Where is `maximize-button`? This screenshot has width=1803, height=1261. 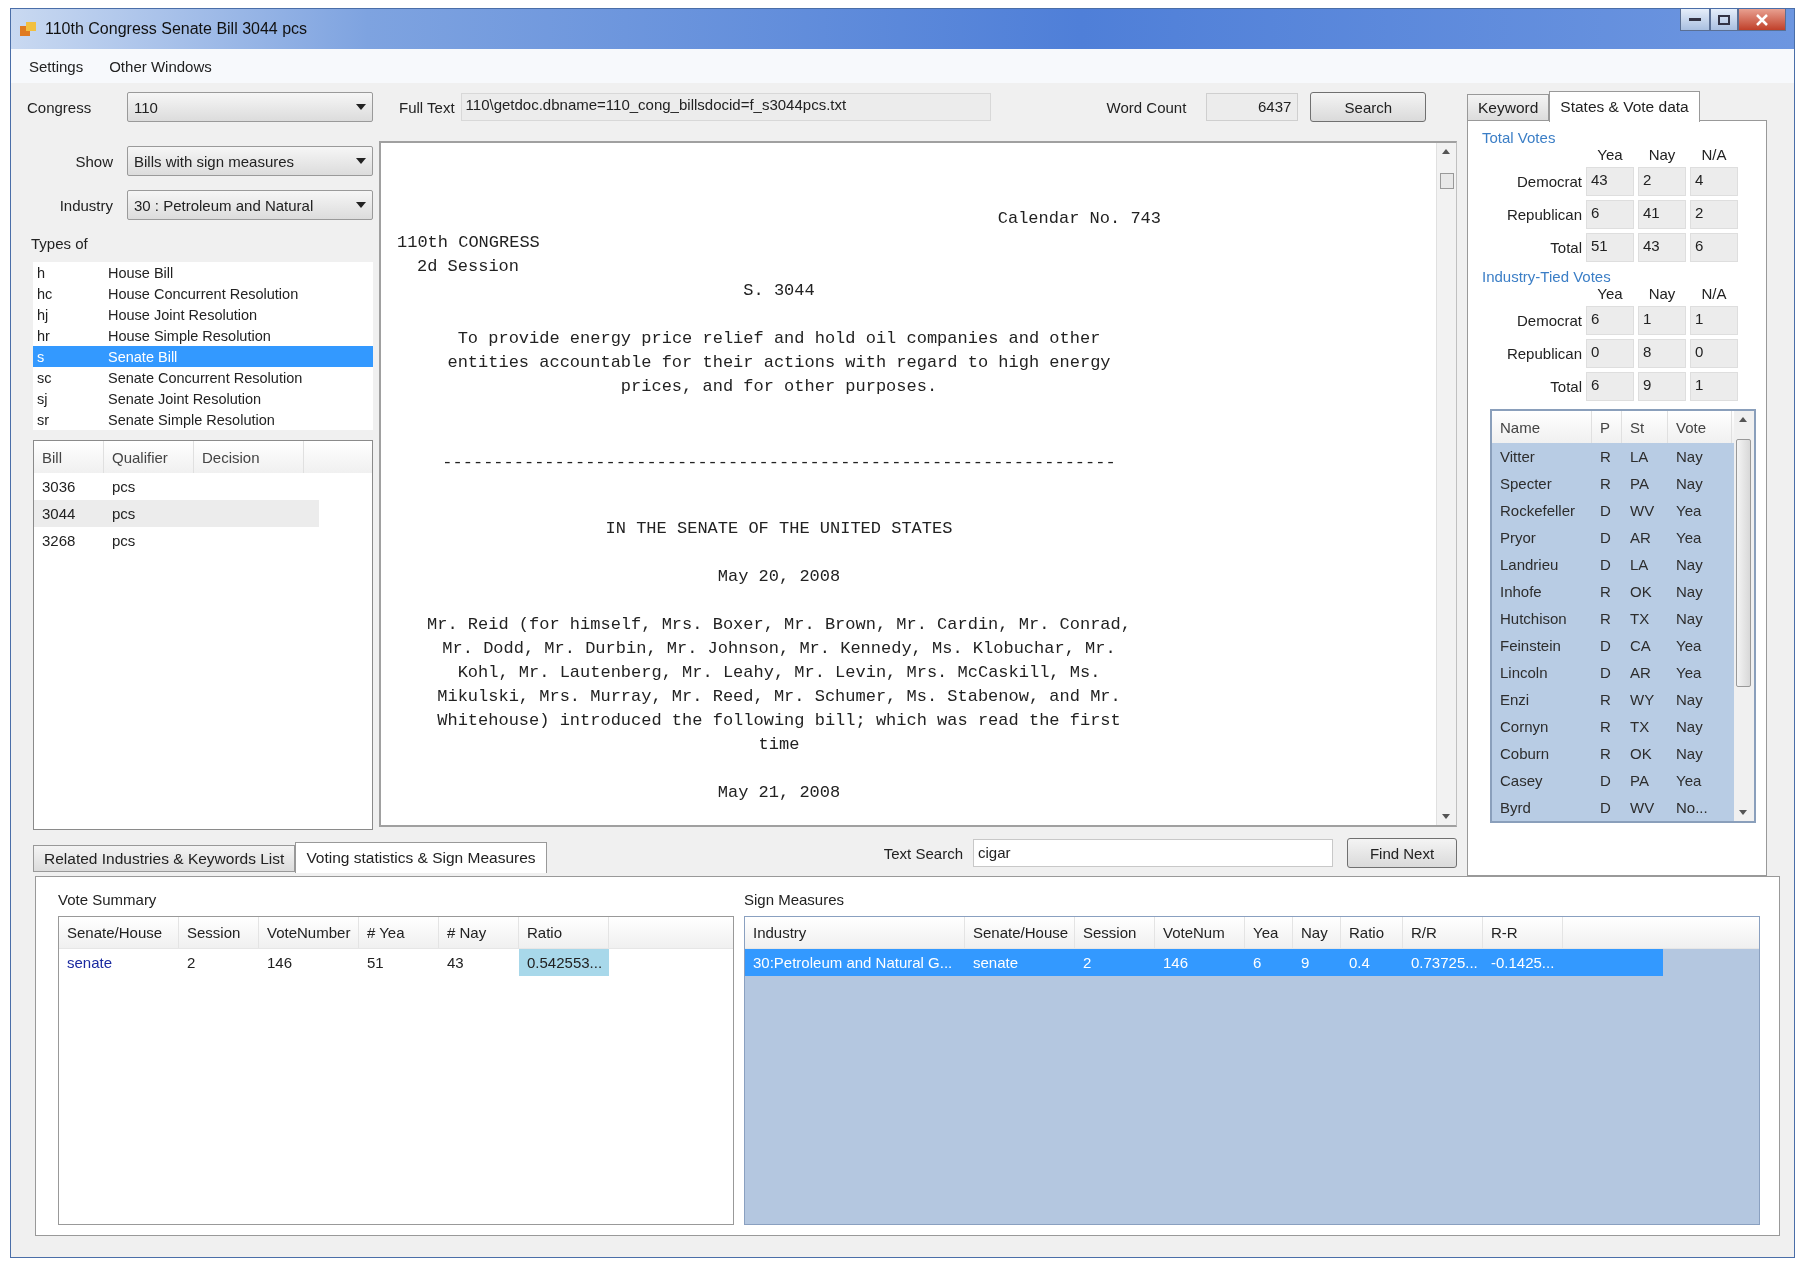
maximize-button is located at coordinates (1724, 20).